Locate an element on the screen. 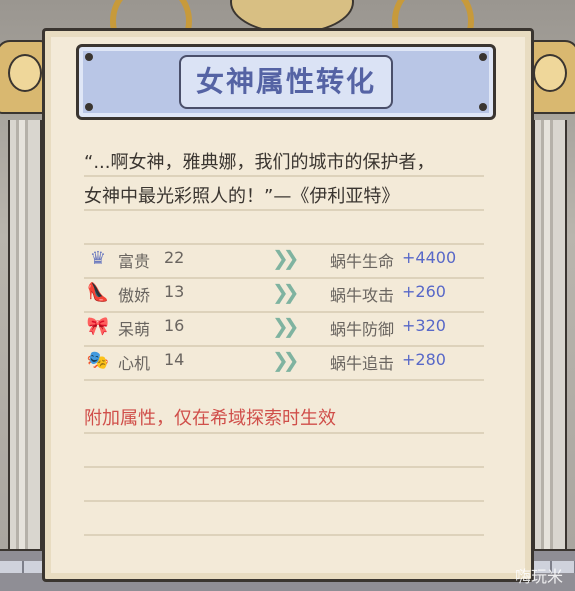  bow-icon: 🎀 is located at coordinates (98, 326).